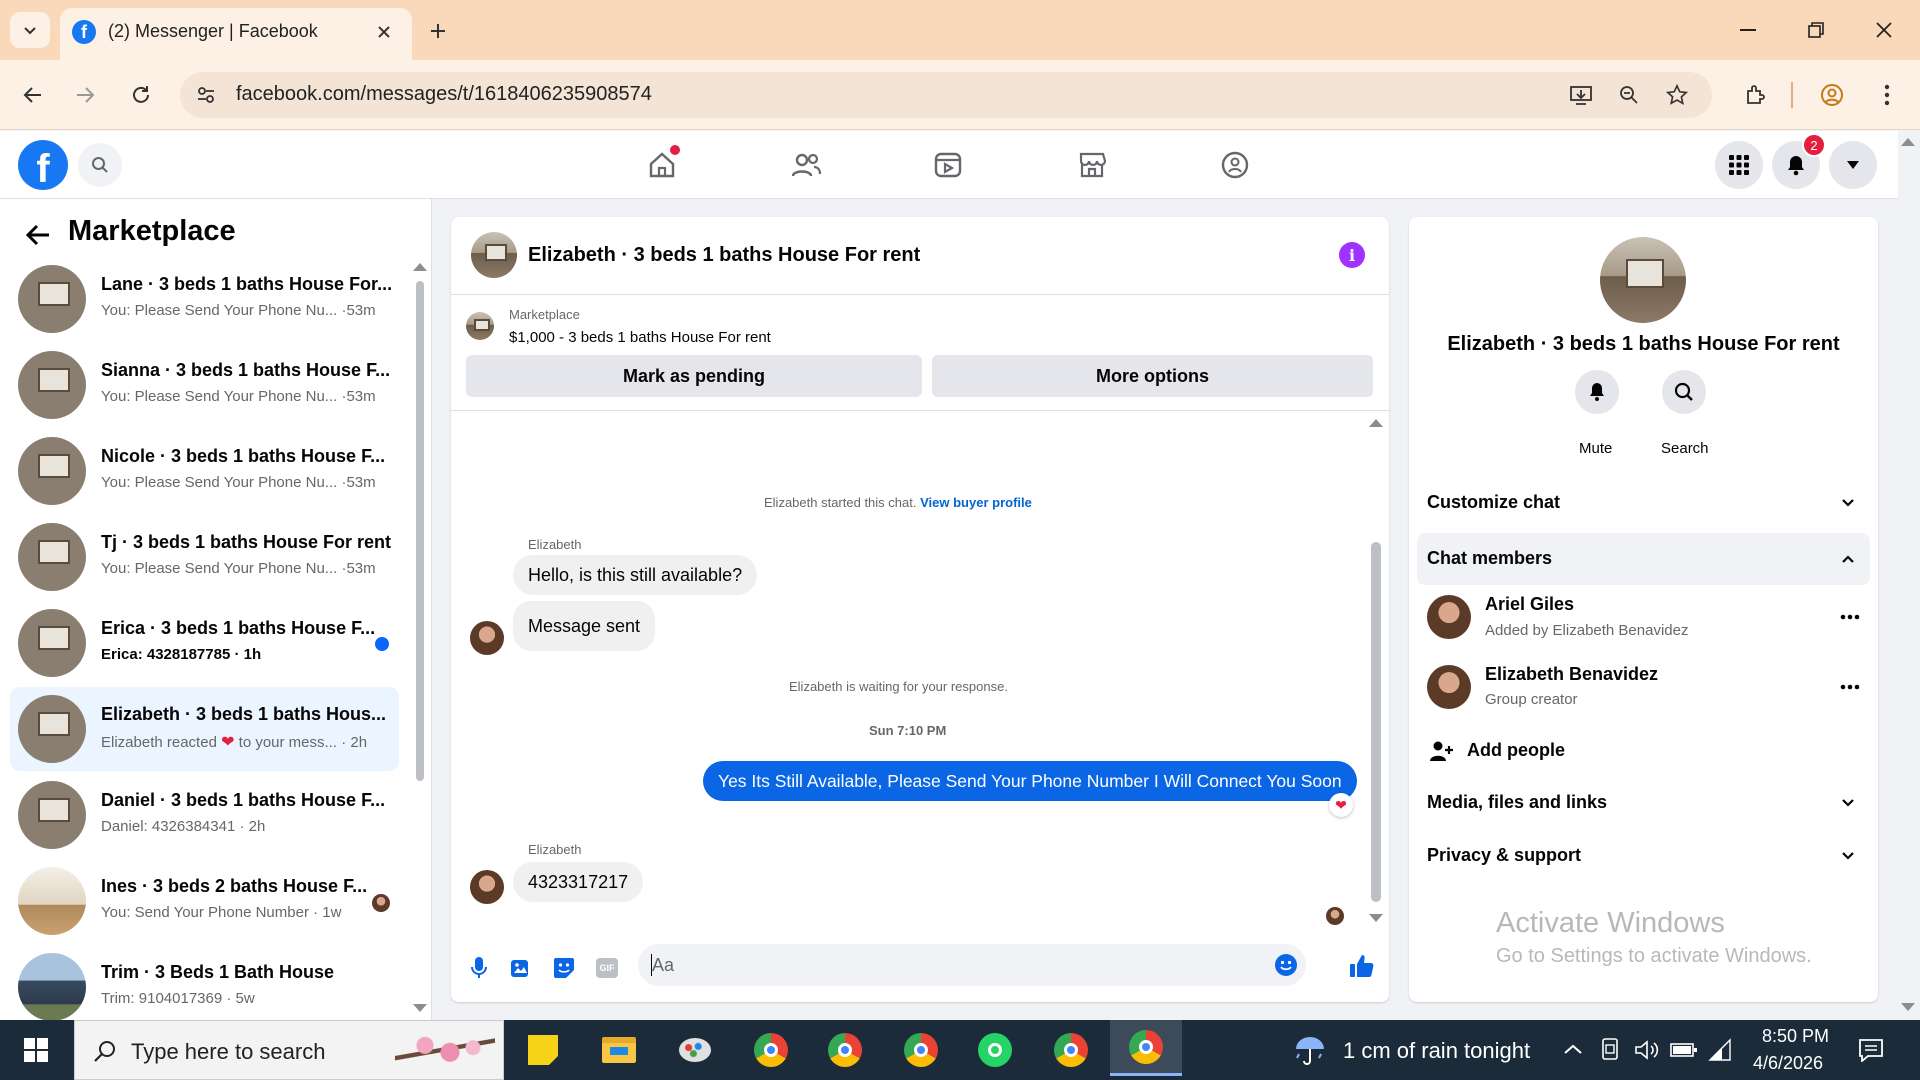 The height and width of the screenshot is (1080, 1920). I want to click on scroll-down-arrow-icon, so click(420, 1008).